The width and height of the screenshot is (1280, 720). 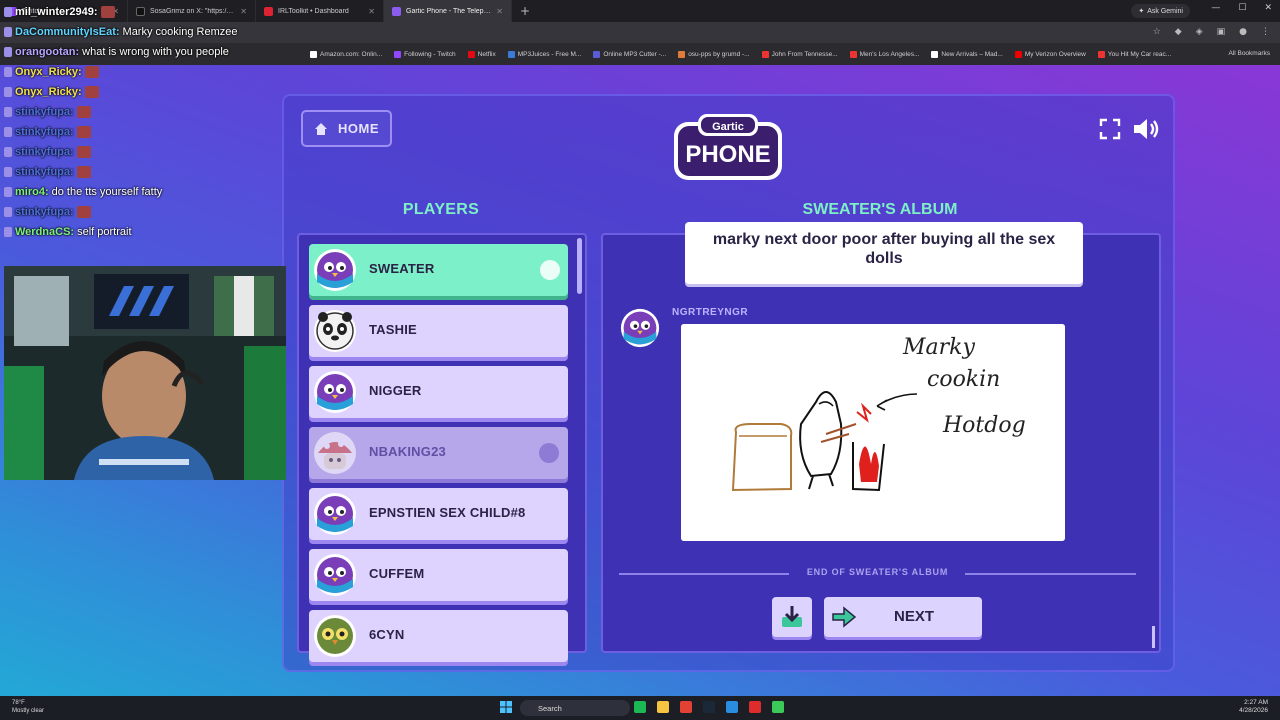 I want to click on bookmark: Following - Twitch, so click(x=425, y=54).